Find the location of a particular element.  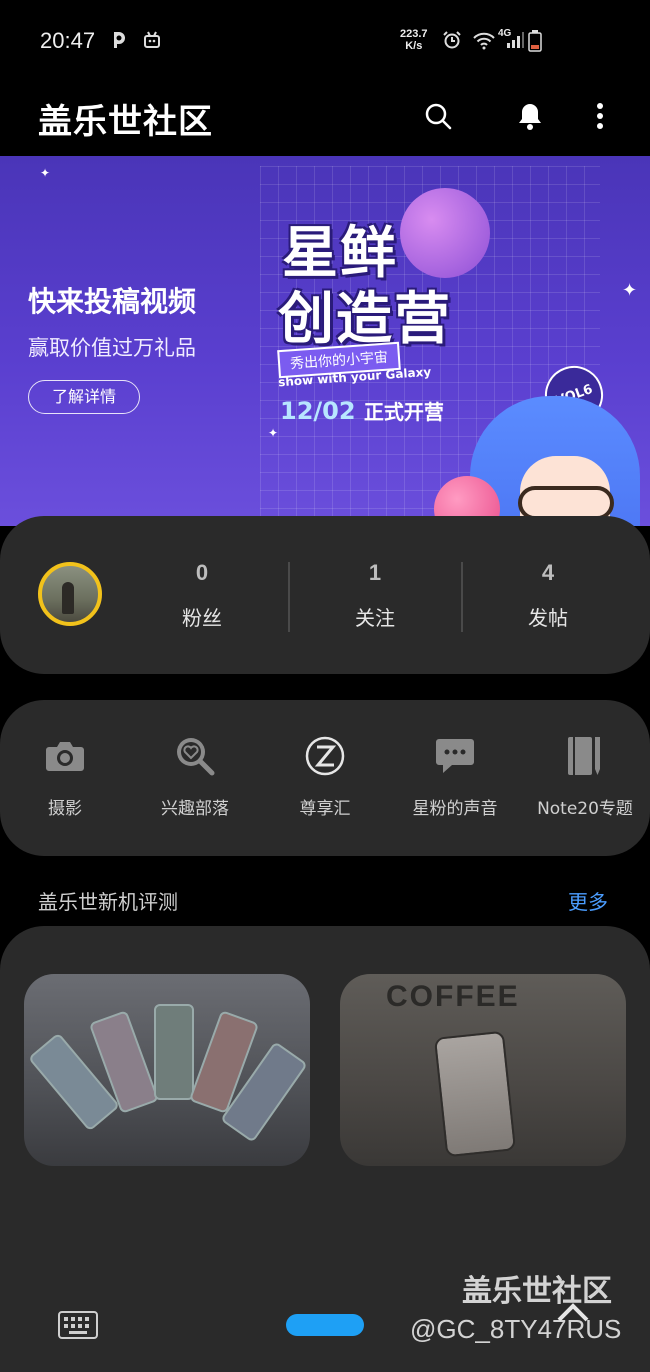

shortcut-premium-club: 尊享汇 is located at coordinates (325, 776).